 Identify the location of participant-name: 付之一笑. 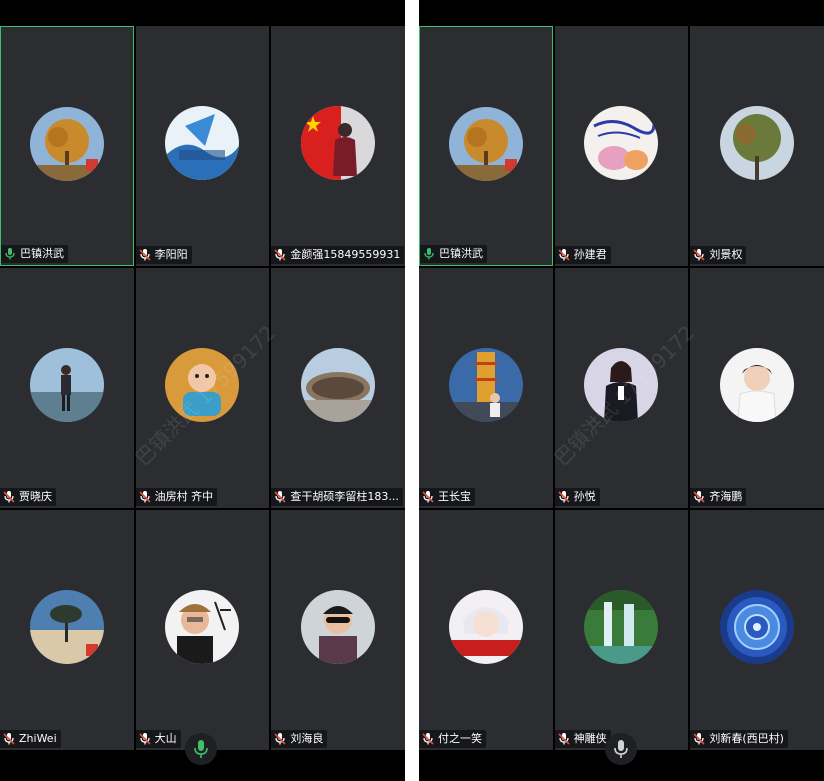
(460, 738).